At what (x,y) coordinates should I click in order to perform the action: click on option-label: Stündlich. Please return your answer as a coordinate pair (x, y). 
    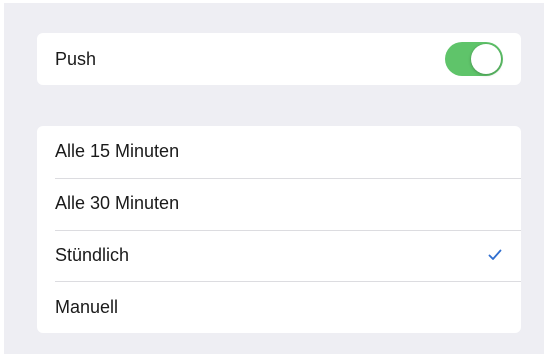
    Looking at the image, I should click on (92, 254).